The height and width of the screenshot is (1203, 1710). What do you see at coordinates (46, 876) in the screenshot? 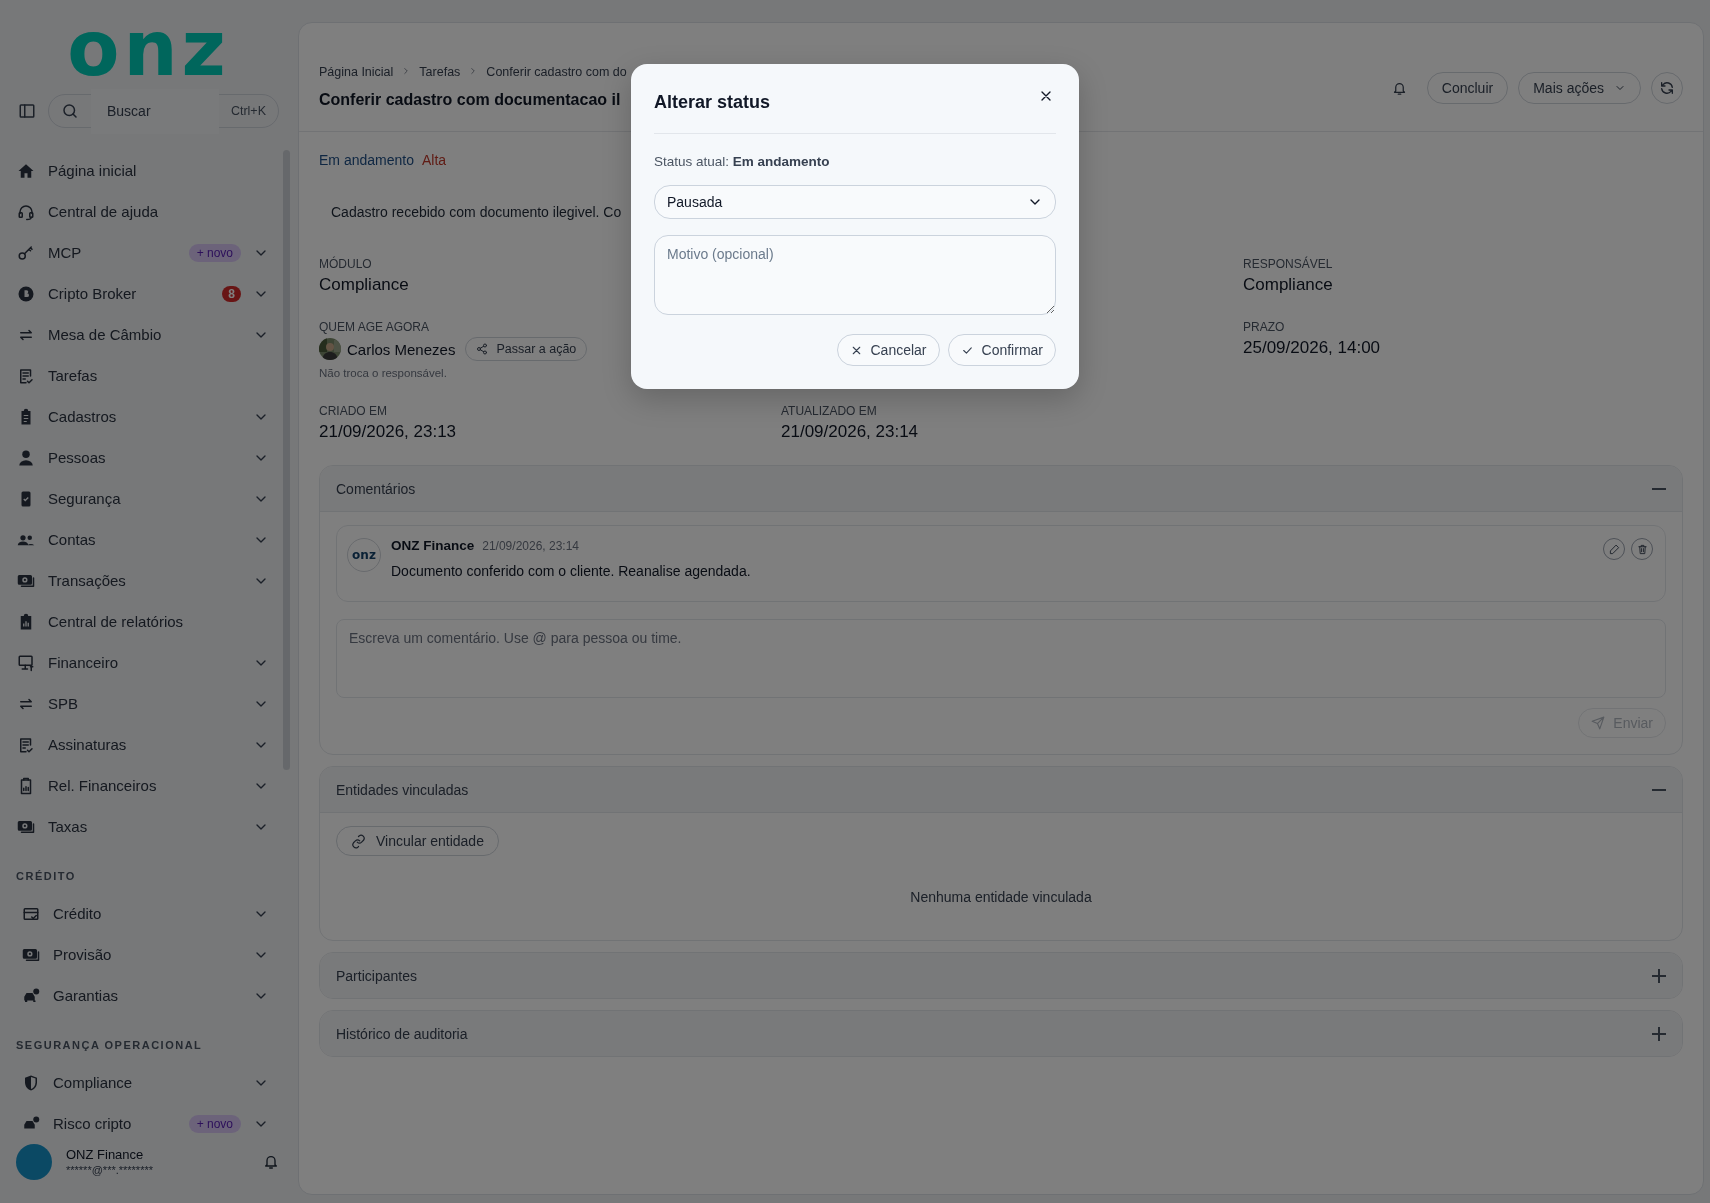
I see `section-heading: CRÉDITO` at bounding box center [46, 876].